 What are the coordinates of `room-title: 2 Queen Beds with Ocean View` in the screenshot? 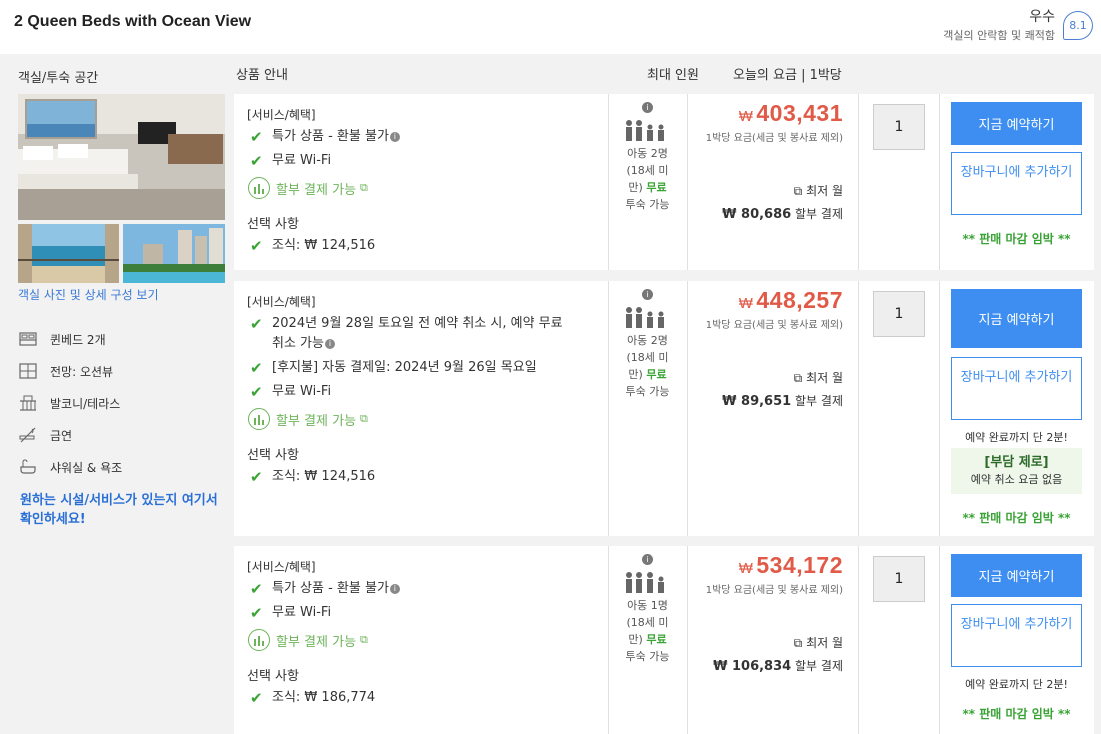 It's located at (133, 21).